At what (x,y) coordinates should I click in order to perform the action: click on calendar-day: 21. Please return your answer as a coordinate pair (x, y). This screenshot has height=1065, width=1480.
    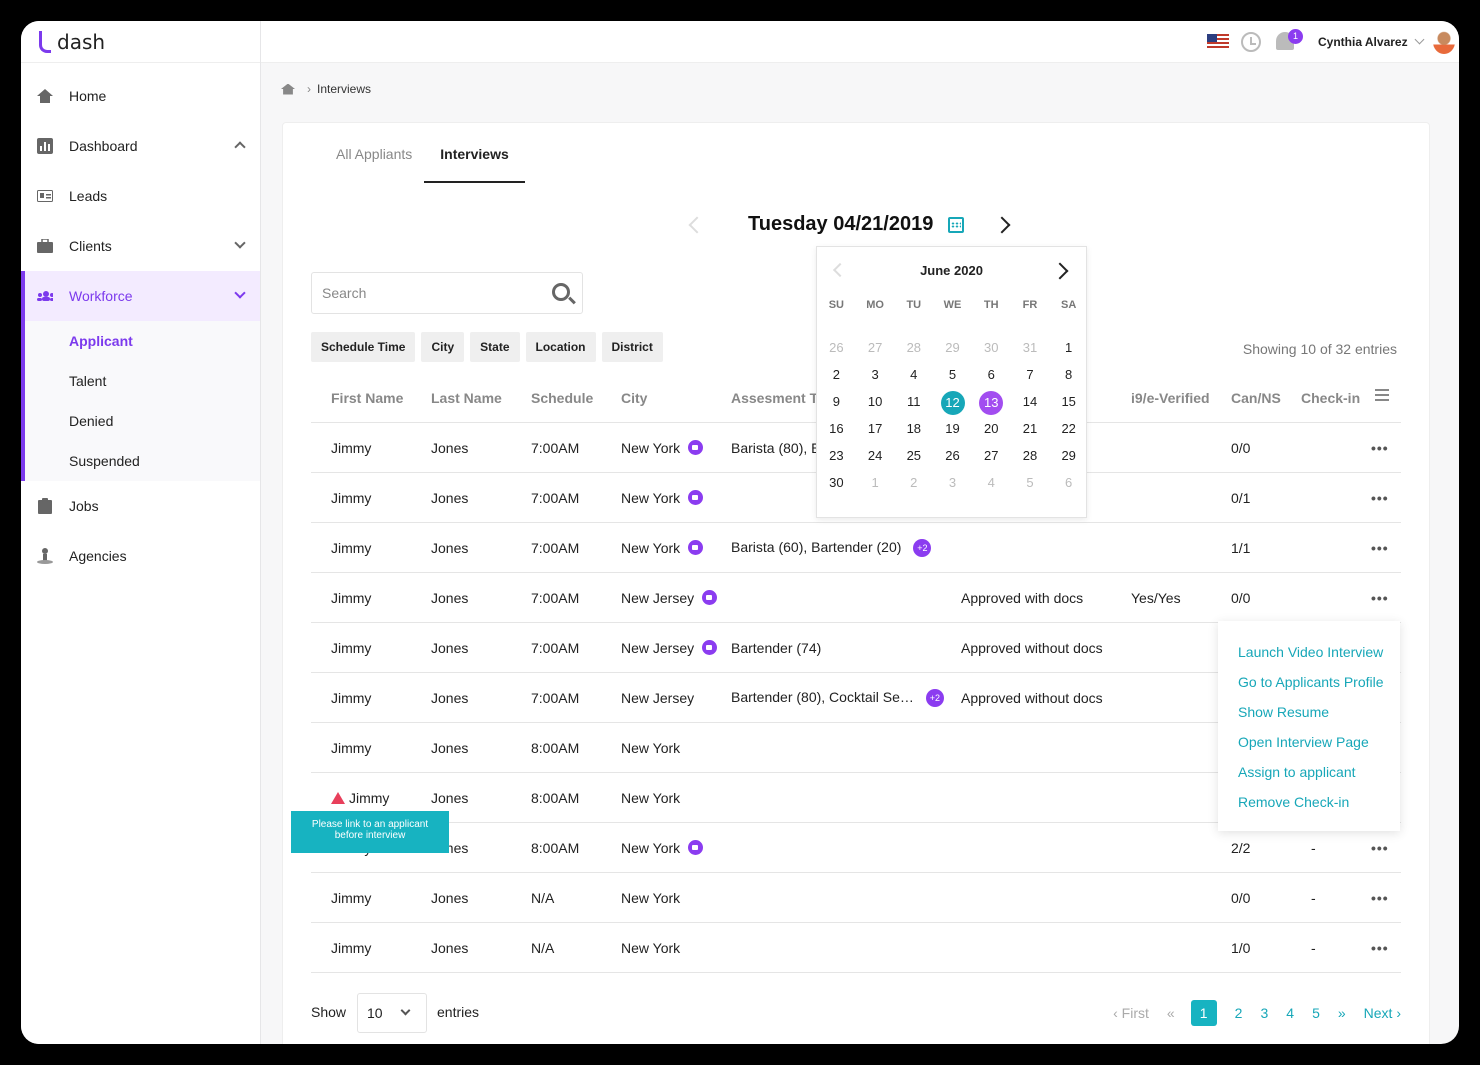
    Looking at the image, I should click on (1030, 431).